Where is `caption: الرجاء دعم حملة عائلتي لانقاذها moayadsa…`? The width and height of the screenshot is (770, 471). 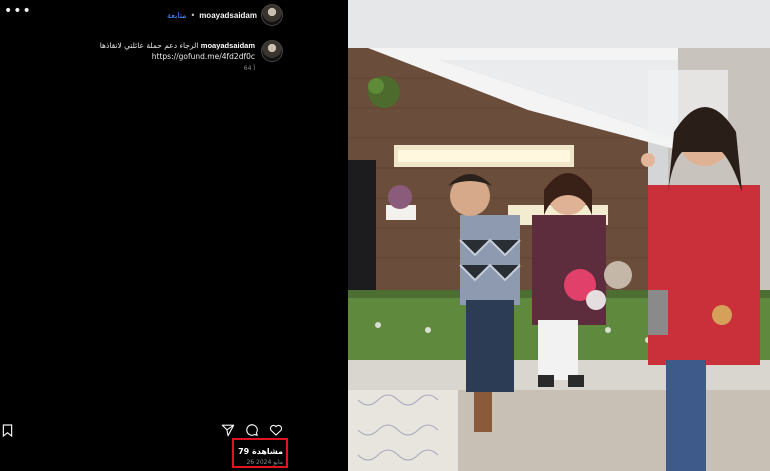 caption: الرجاء دعم حملة عائلتي لانقاذها moayadsa… is located at coordinates (191, 56).